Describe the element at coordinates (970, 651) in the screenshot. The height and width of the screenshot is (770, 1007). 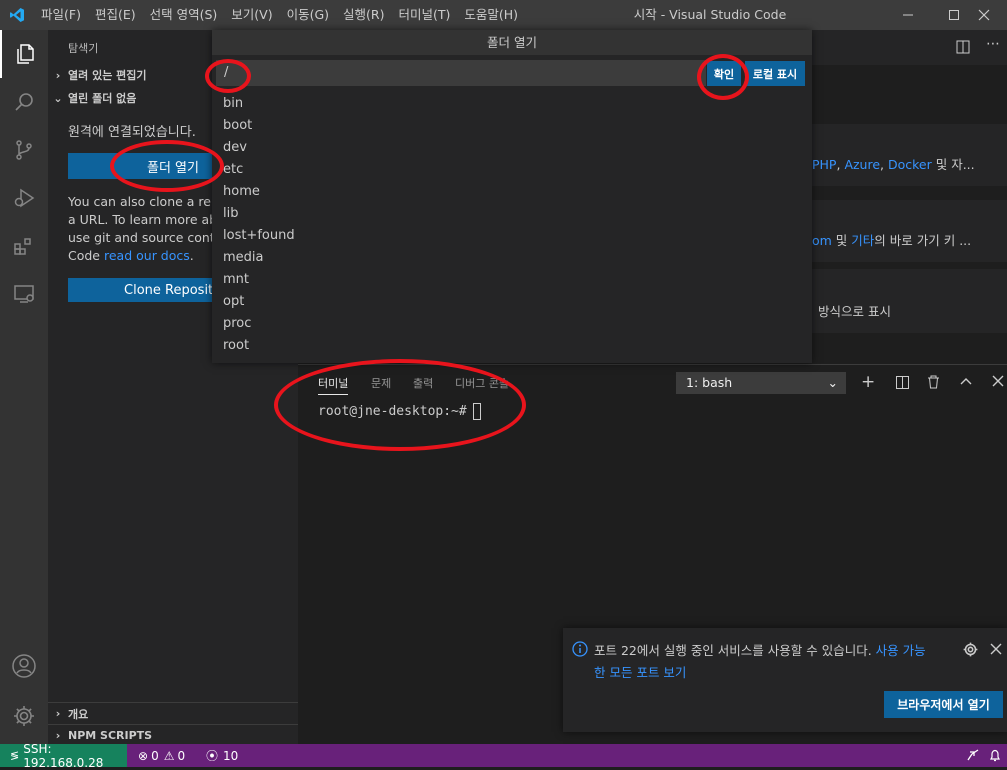
I see `notification-settings-gear-icon` at that location.